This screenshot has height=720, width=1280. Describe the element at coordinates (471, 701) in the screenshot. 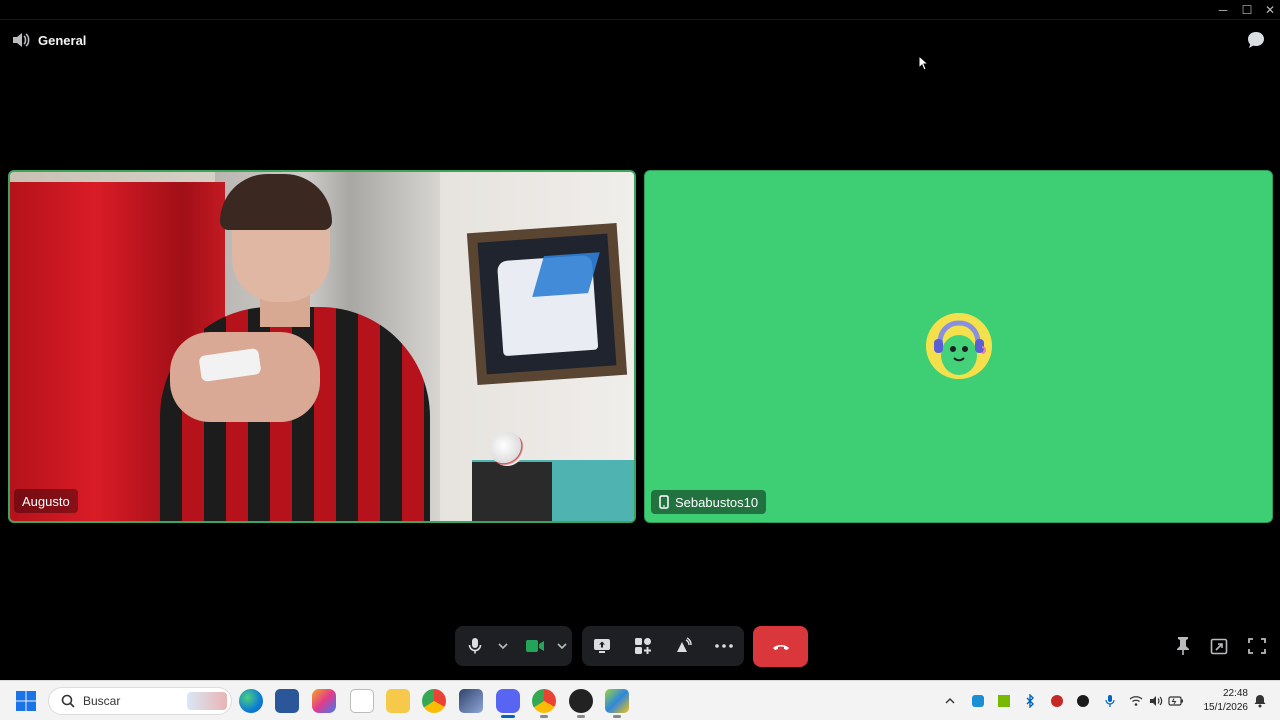

I see `app-icon` at that location.